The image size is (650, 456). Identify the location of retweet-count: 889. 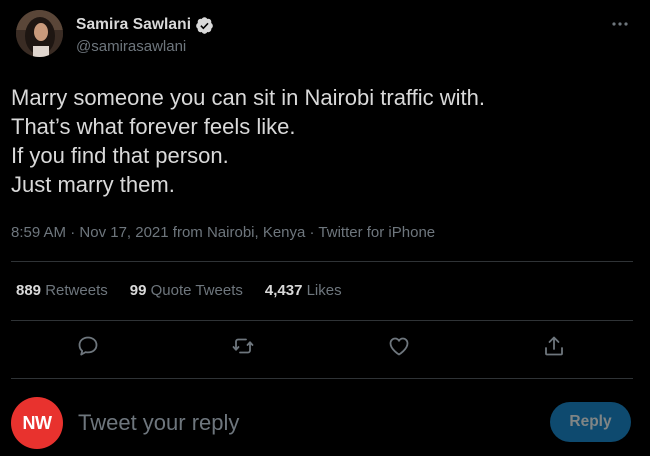
(29, 290).